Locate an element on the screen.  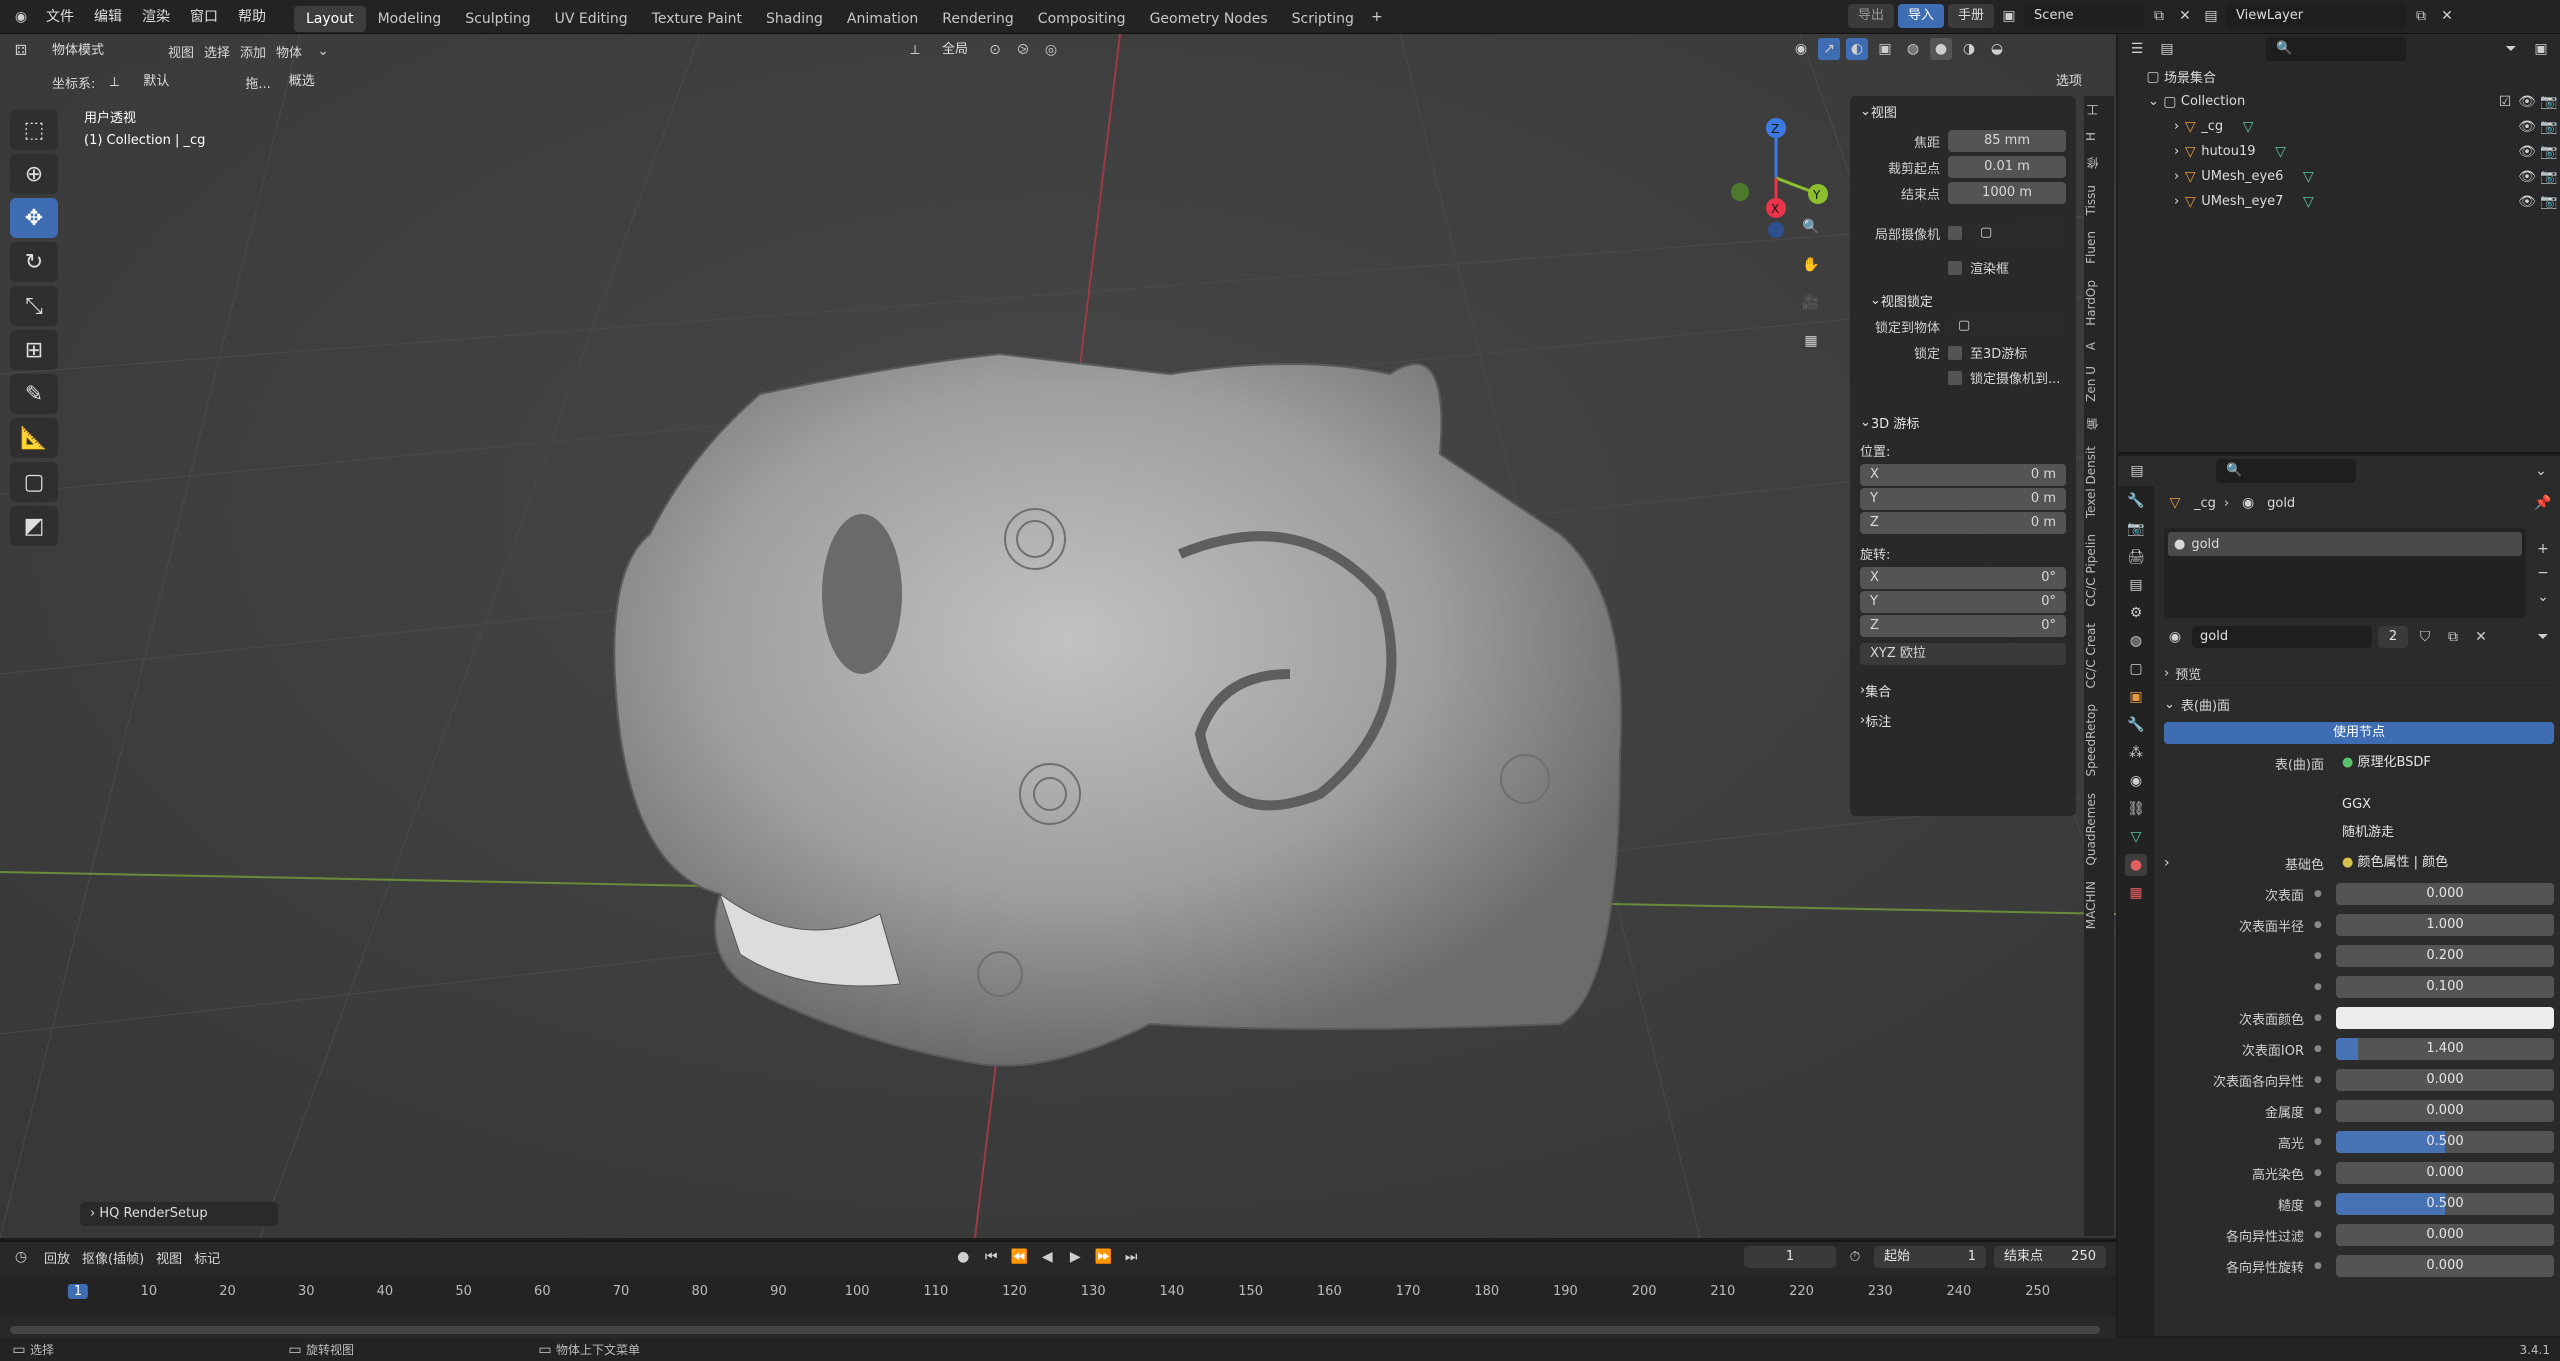
duplicate-icon: ⧉ is located at coordinates (2453, 637).